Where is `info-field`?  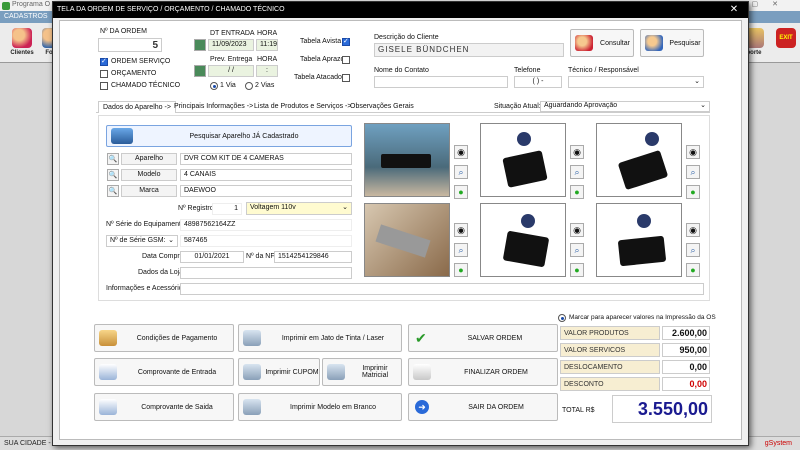
info-field is located at coordinates (442, 289).